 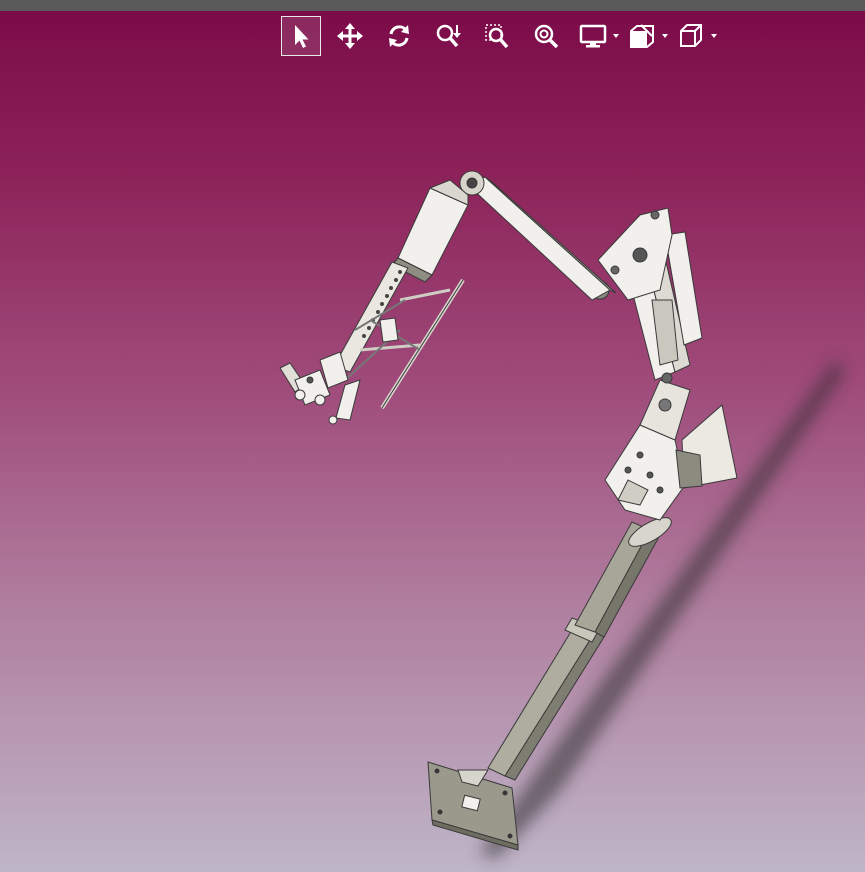 I want to click on select-arrow-icon, so click(x=302, y=36).